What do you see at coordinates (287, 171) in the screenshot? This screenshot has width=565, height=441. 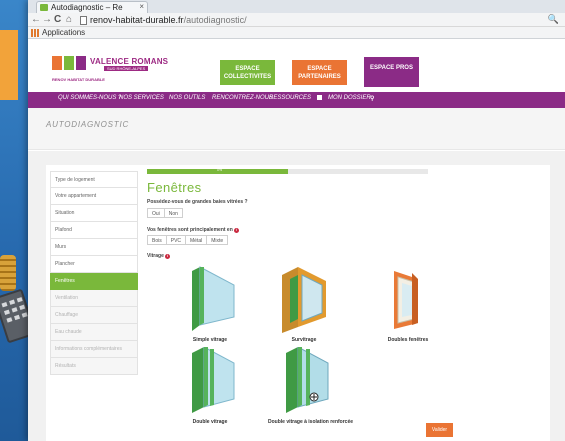 I see `progress-bar: 0%` at bounding box center [287, 171].